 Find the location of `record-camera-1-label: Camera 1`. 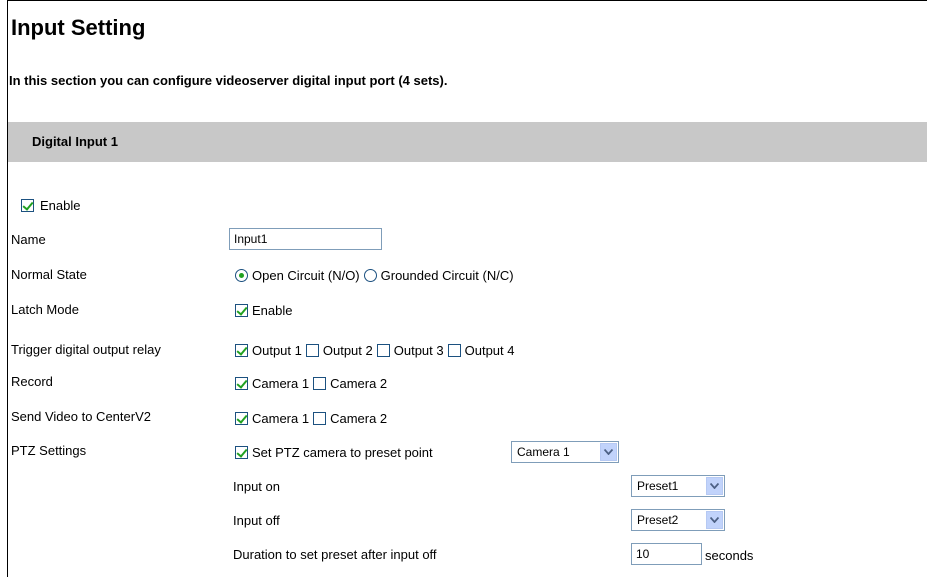

record-camera-1-label: Camera 1 is located at coordinates (281, 383).